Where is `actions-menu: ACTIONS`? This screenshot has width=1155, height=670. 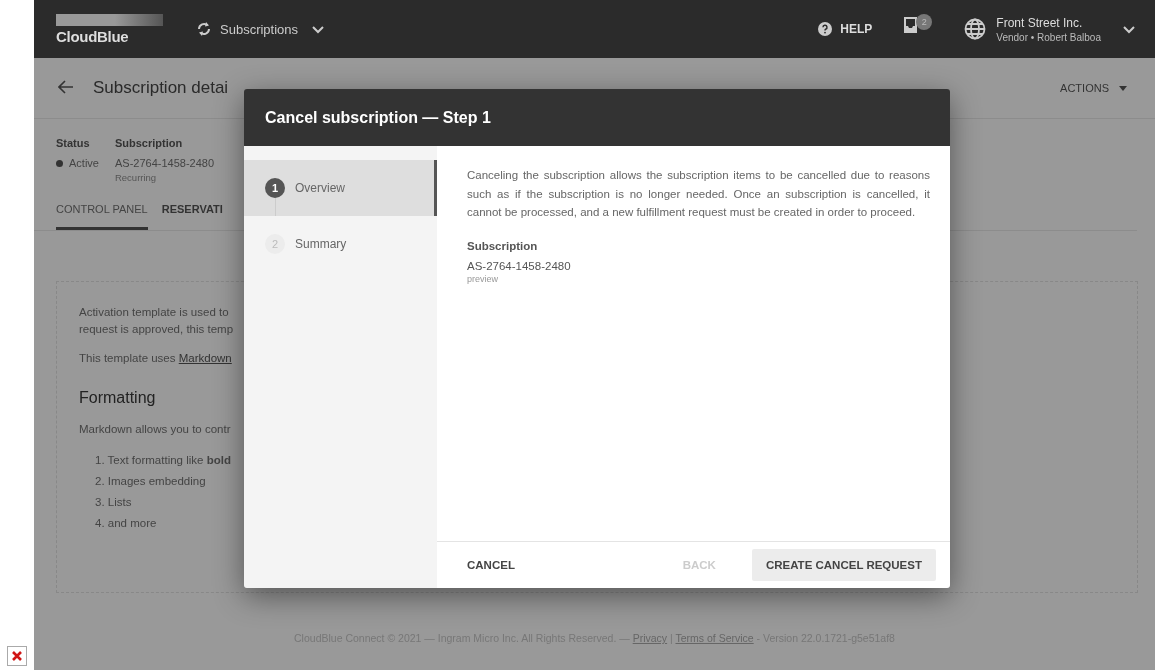
actions-menu: ACTIONS is located at coordinates (1093, 88).